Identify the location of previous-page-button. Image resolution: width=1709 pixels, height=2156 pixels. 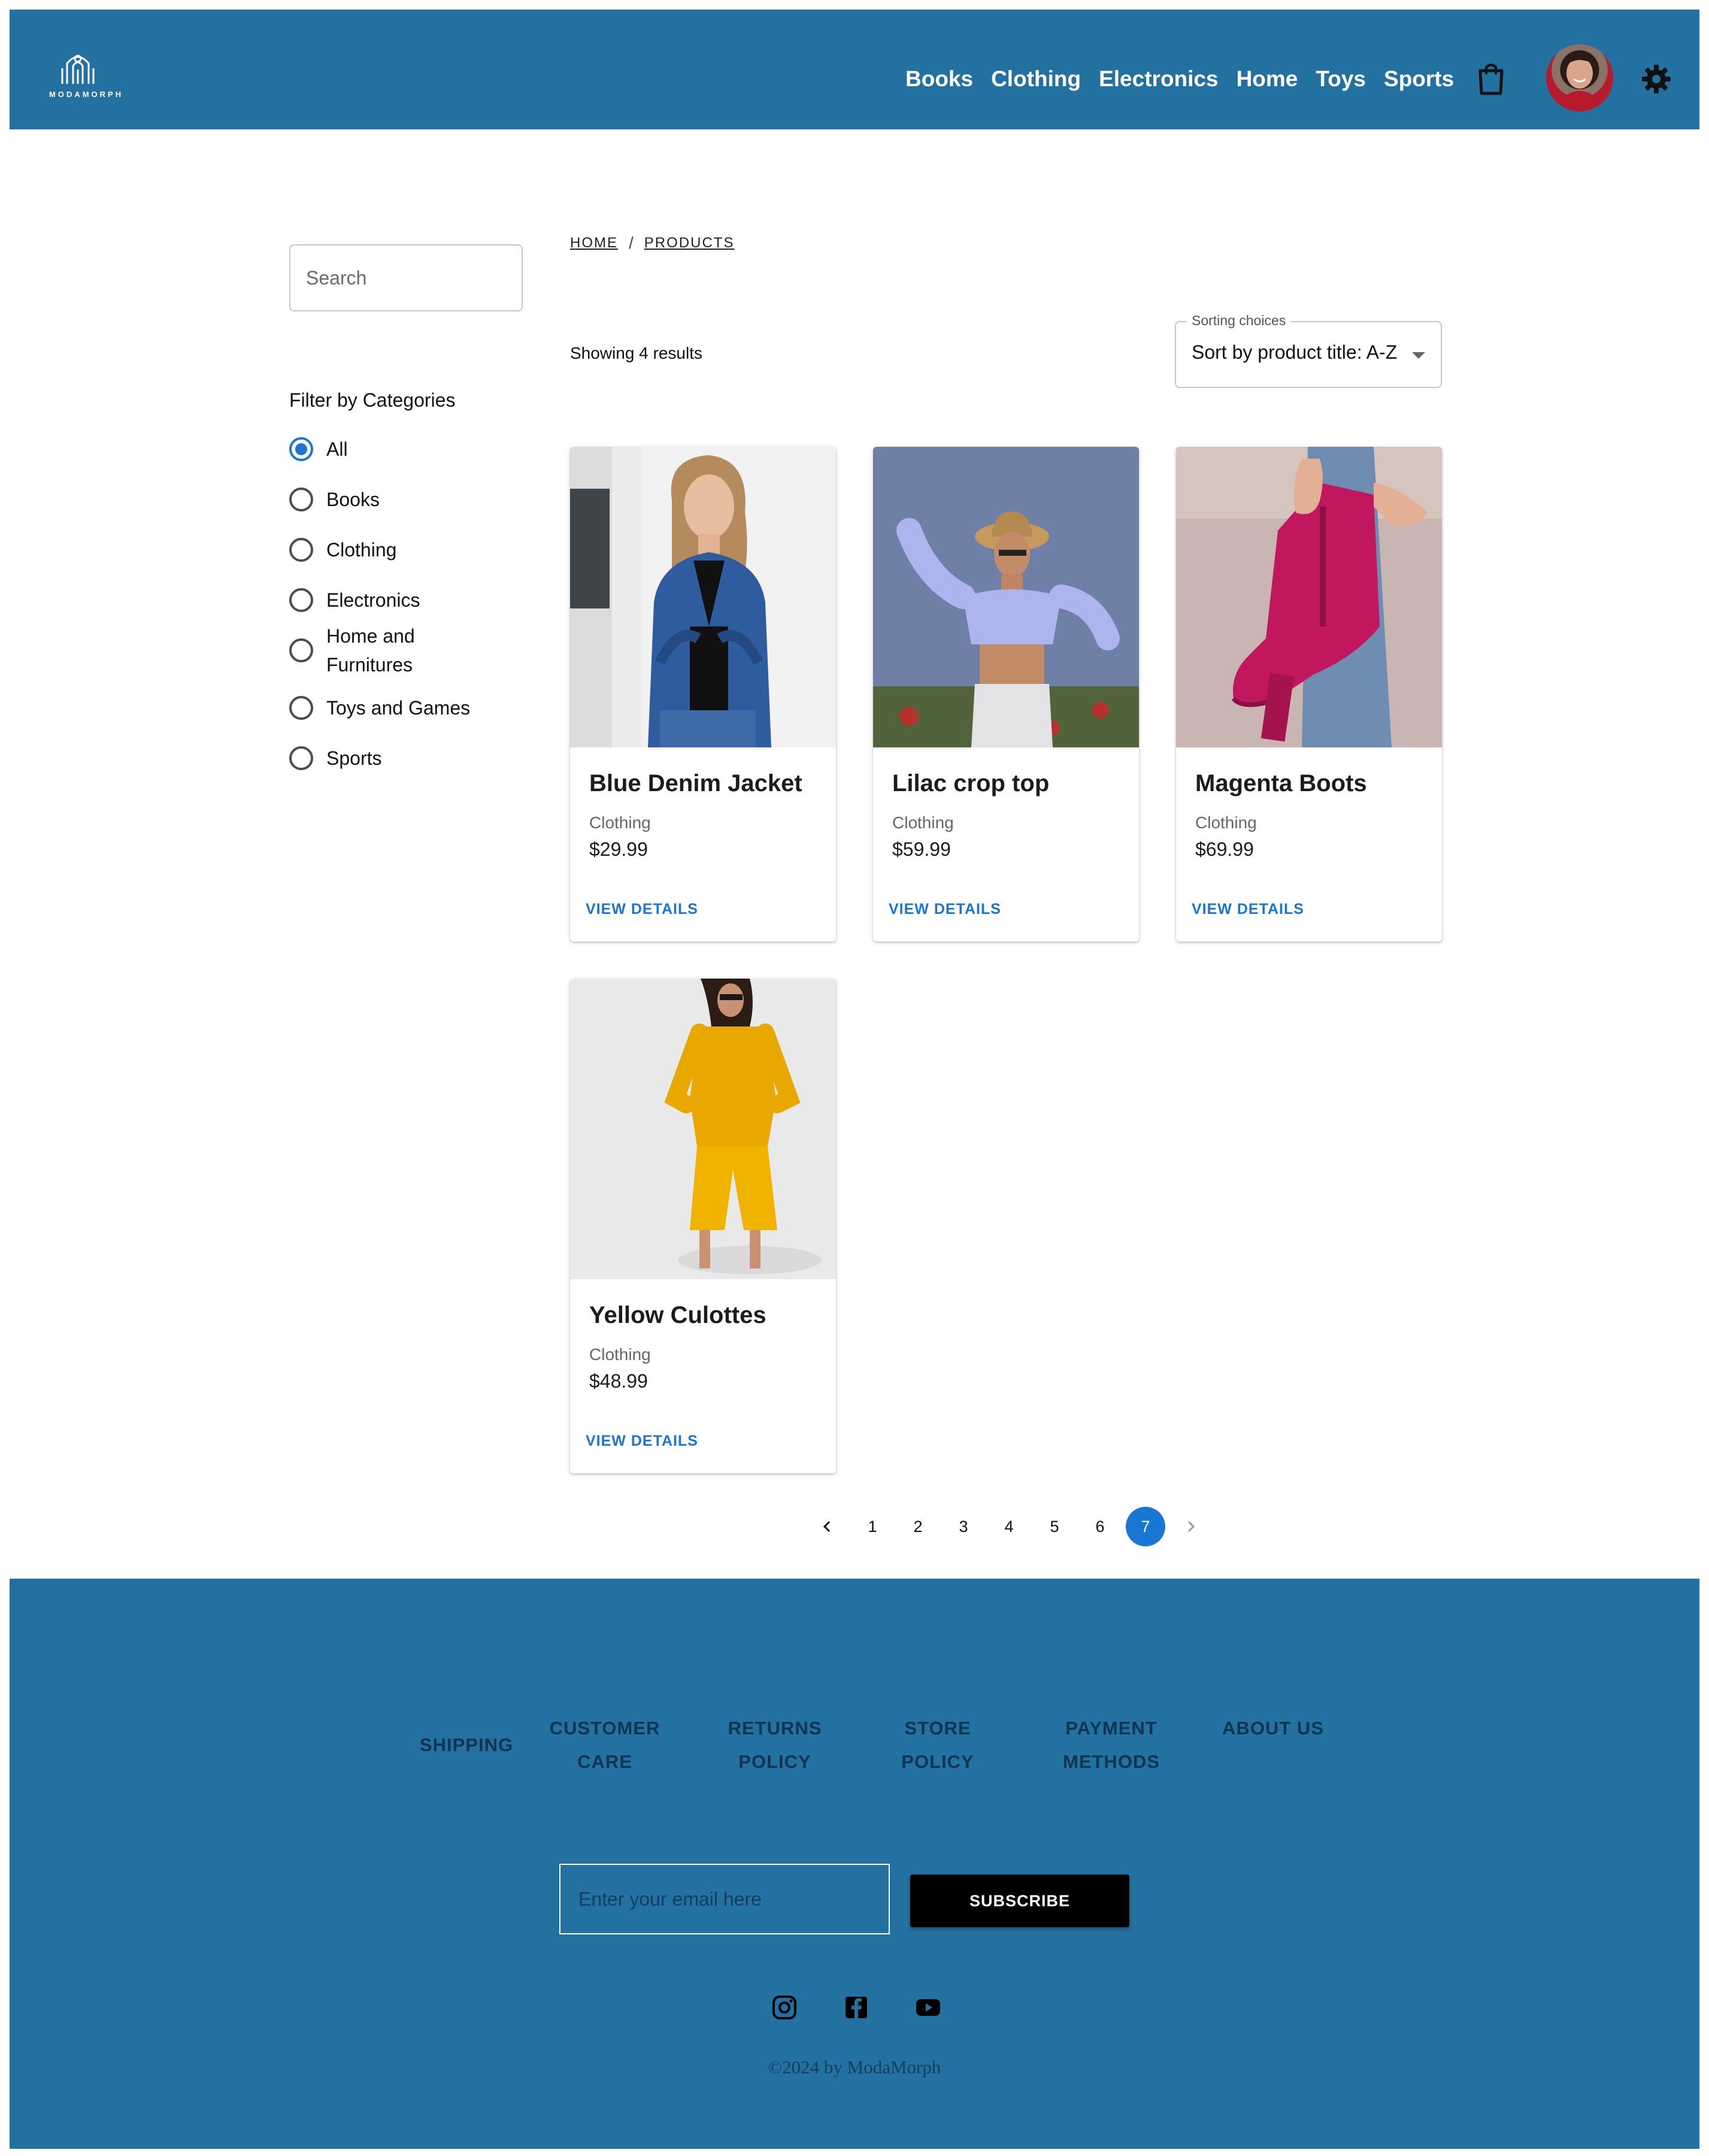
(827, 1526).